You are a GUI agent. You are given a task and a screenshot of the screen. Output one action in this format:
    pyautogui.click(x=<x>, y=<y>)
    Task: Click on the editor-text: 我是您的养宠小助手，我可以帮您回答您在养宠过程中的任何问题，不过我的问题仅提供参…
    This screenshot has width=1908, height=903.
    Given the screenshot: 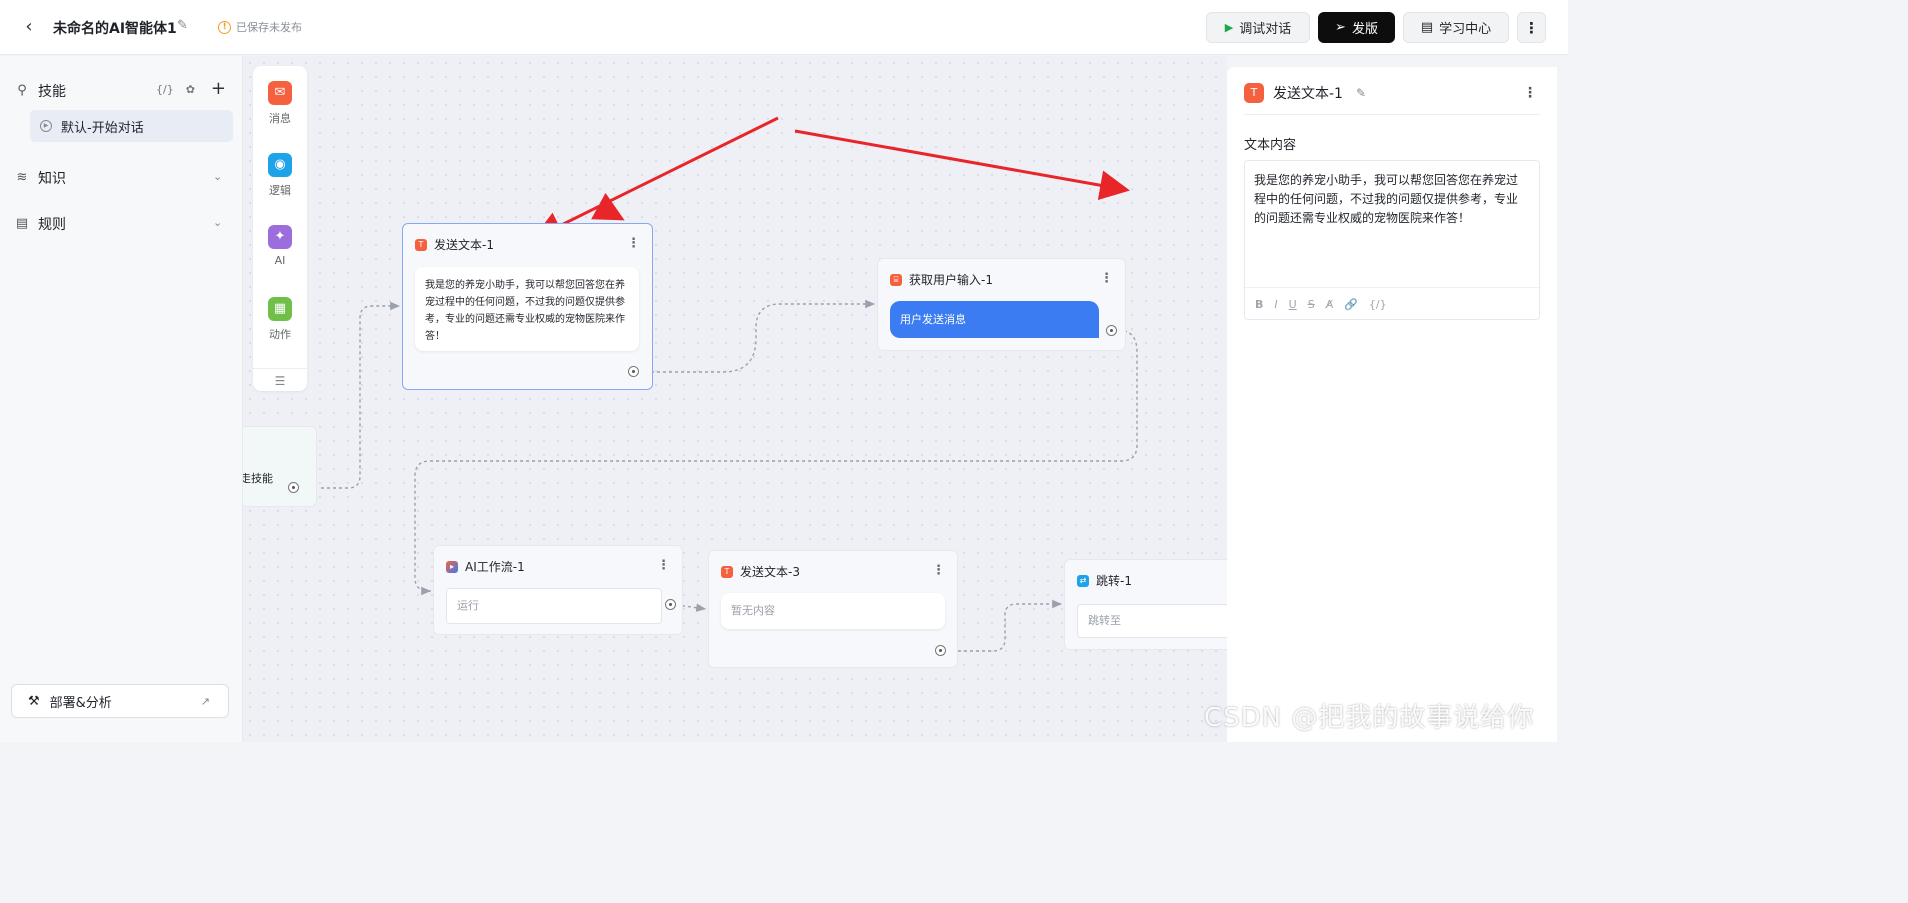 What is the action you would take?
    pyautogui.click(x=1389, y=199)
    